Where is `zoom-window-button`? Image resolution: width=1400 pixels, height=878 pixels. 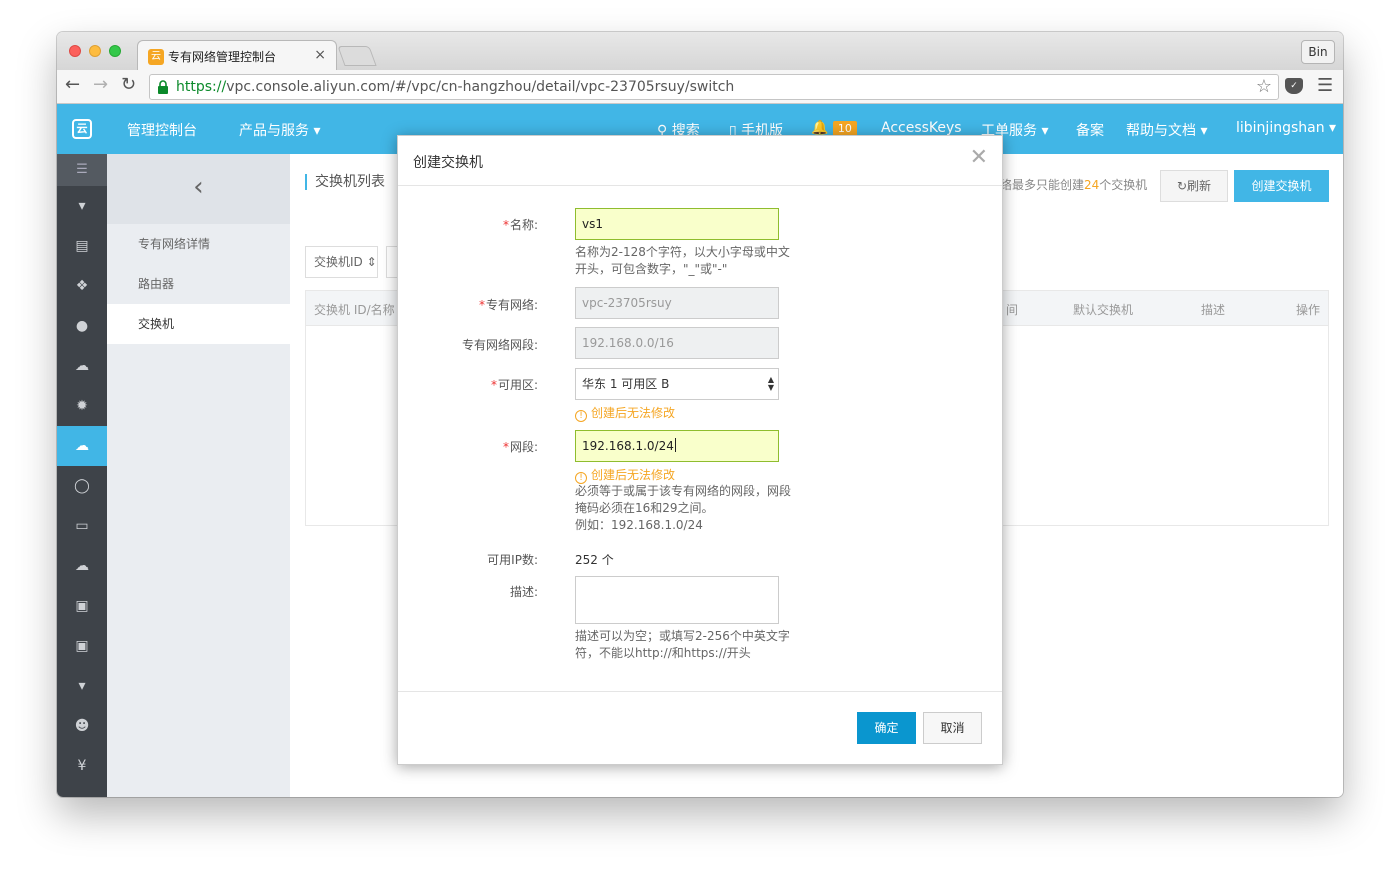
zoom-window-button is located at coordinates (115, 51).